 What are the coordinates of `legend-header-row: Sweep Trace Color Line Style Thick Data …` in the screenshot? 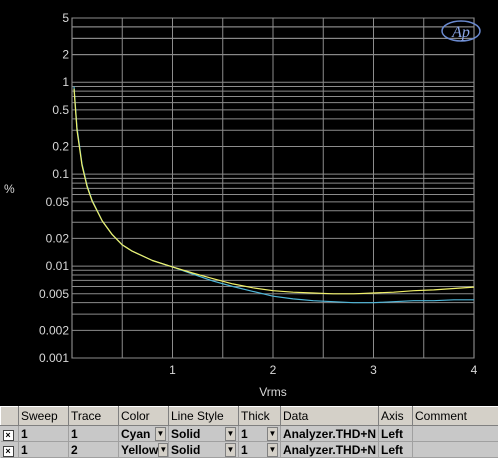 It's located at (249, 416).